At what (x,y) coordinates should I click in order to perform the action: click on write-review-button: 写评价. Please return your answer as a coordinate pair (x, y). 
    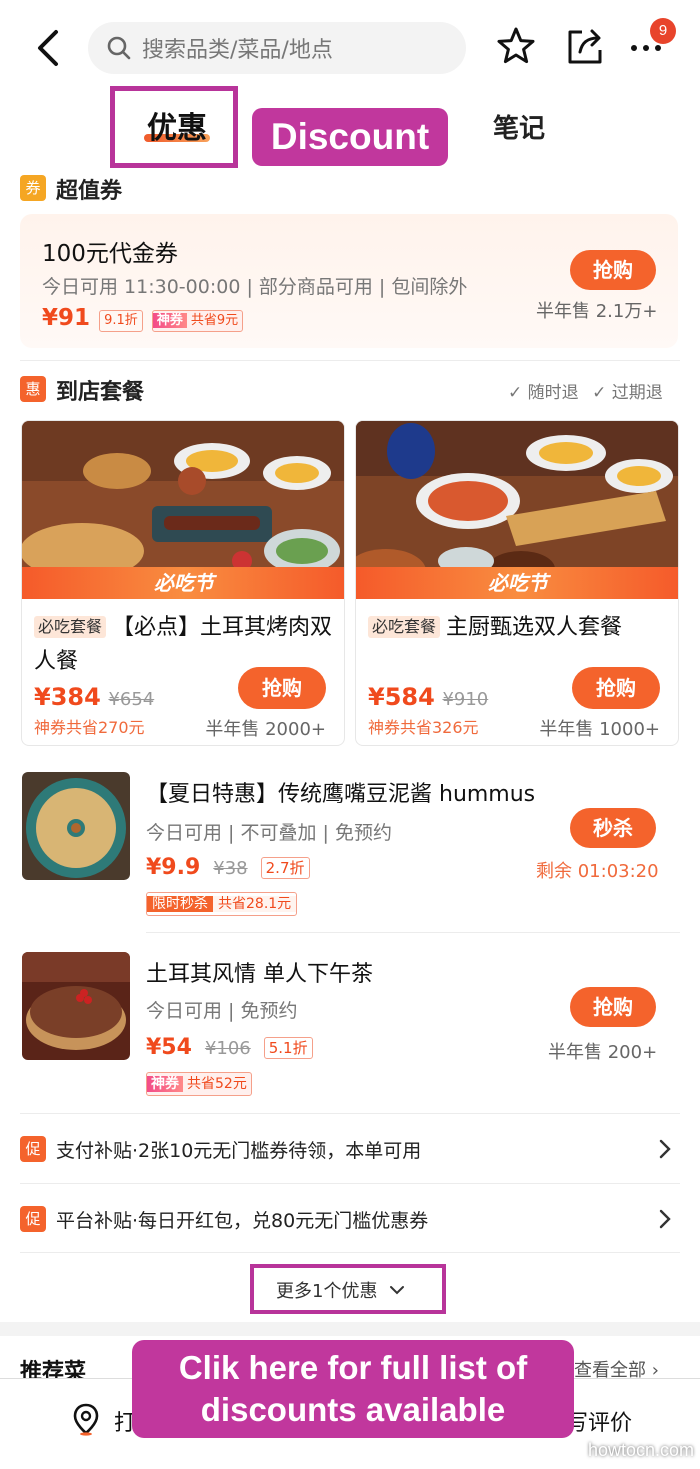
    Looking at the image, I should click on (599, 1421).